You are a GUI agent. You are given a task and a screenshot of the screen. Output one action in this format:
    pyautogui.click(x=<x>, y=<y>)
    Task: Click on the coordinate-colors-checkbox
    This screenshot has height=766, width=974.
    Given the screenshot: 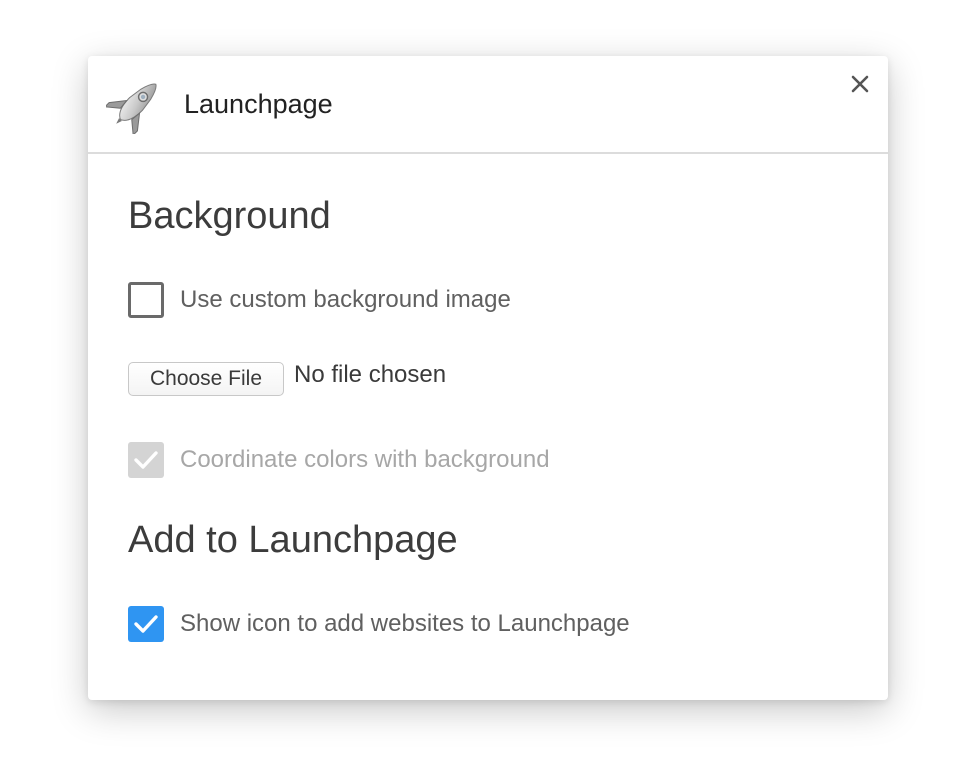 What is the action you would take?
    pyautogui.click(x=146, y=460)
    